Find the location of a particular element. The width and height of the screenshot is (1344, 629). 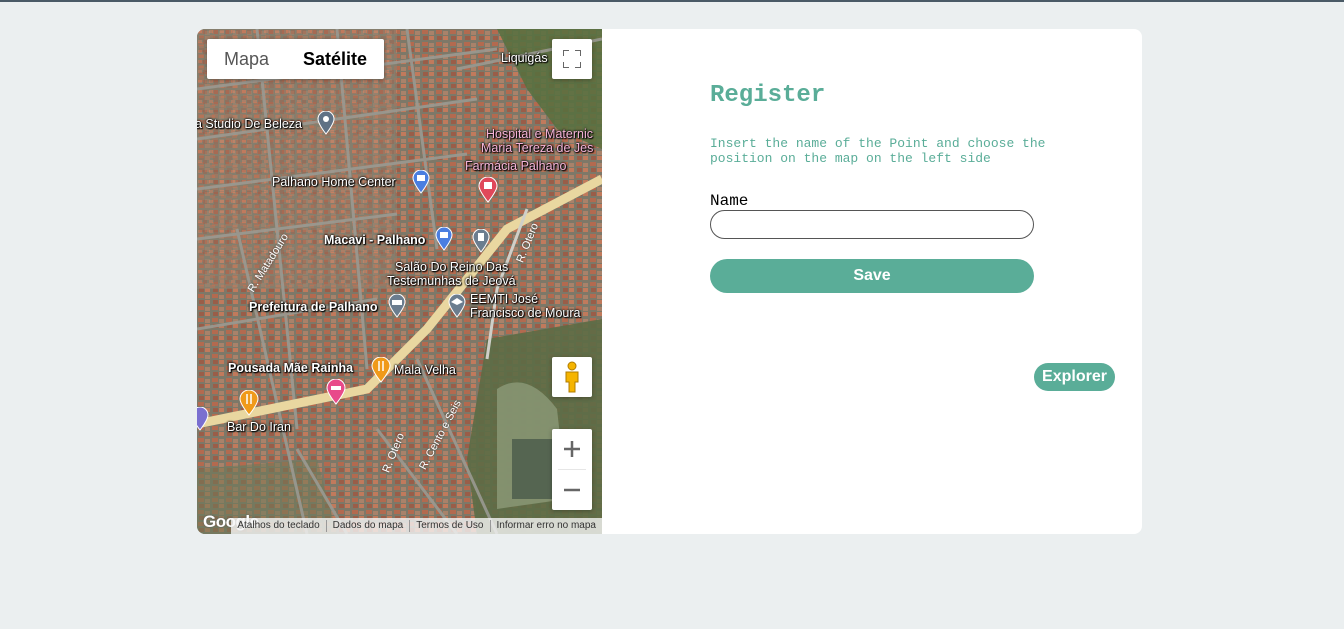

place-label: Francisco de Moura is located at coordinates (525, 313).